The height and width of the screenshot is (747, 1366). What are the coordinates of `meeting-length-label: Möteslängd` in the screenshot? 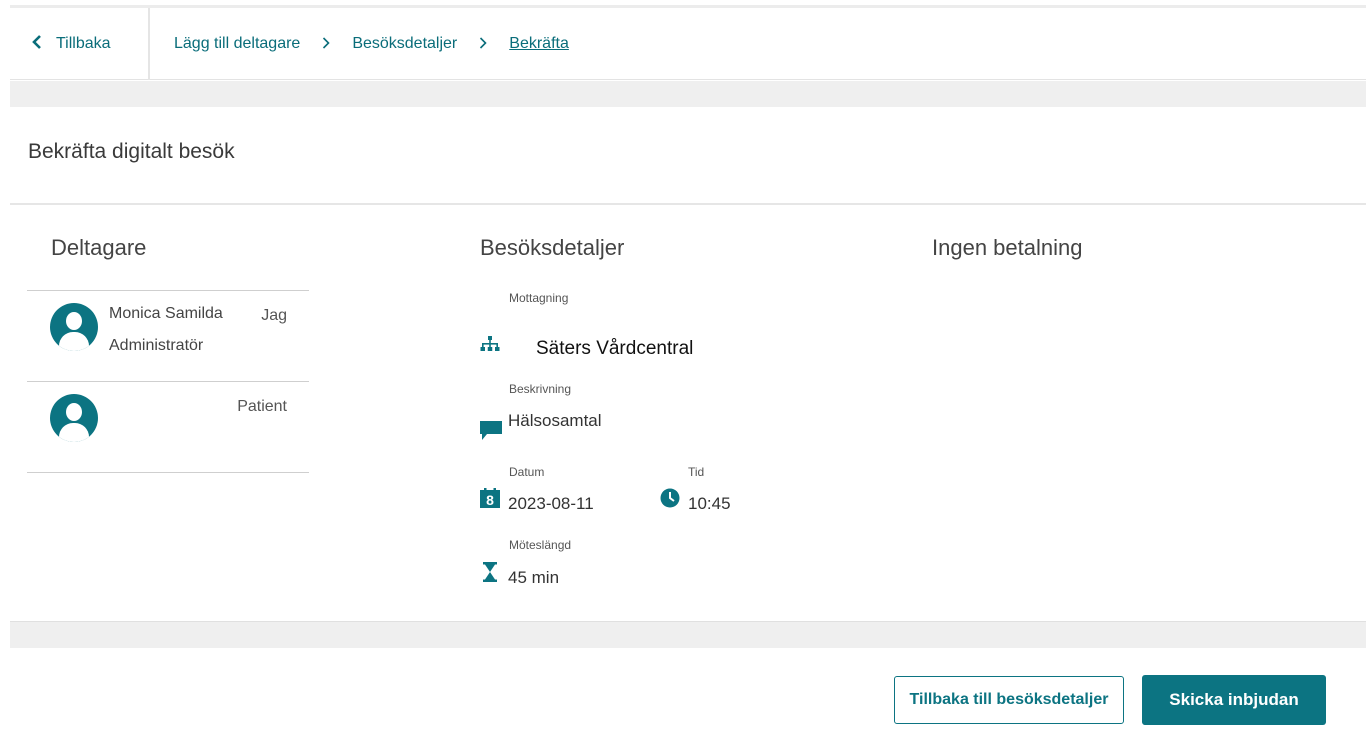 It's located at (540, 545).